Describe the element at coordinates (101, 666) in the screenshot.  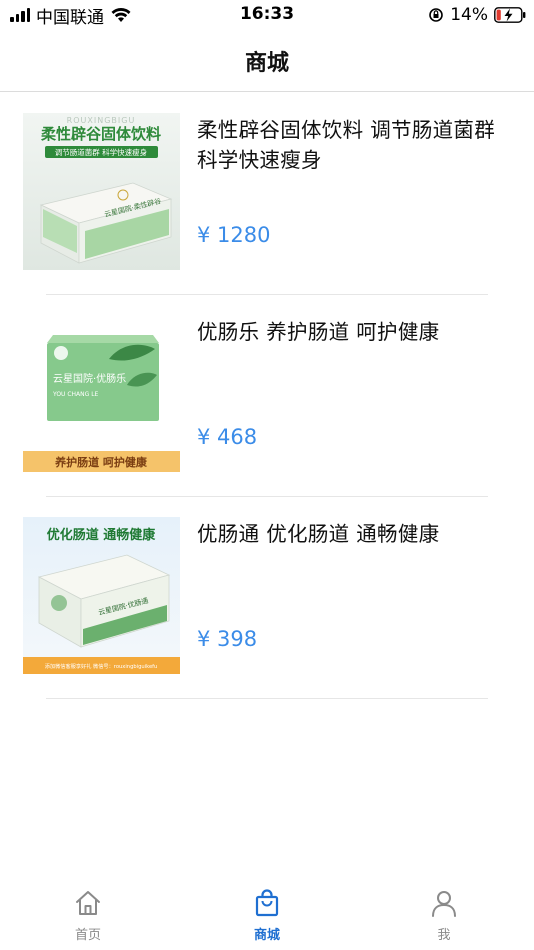
I see `image-footer: 添加微信客服享好礼 微信号：rouxingbiguikefu` at that location.